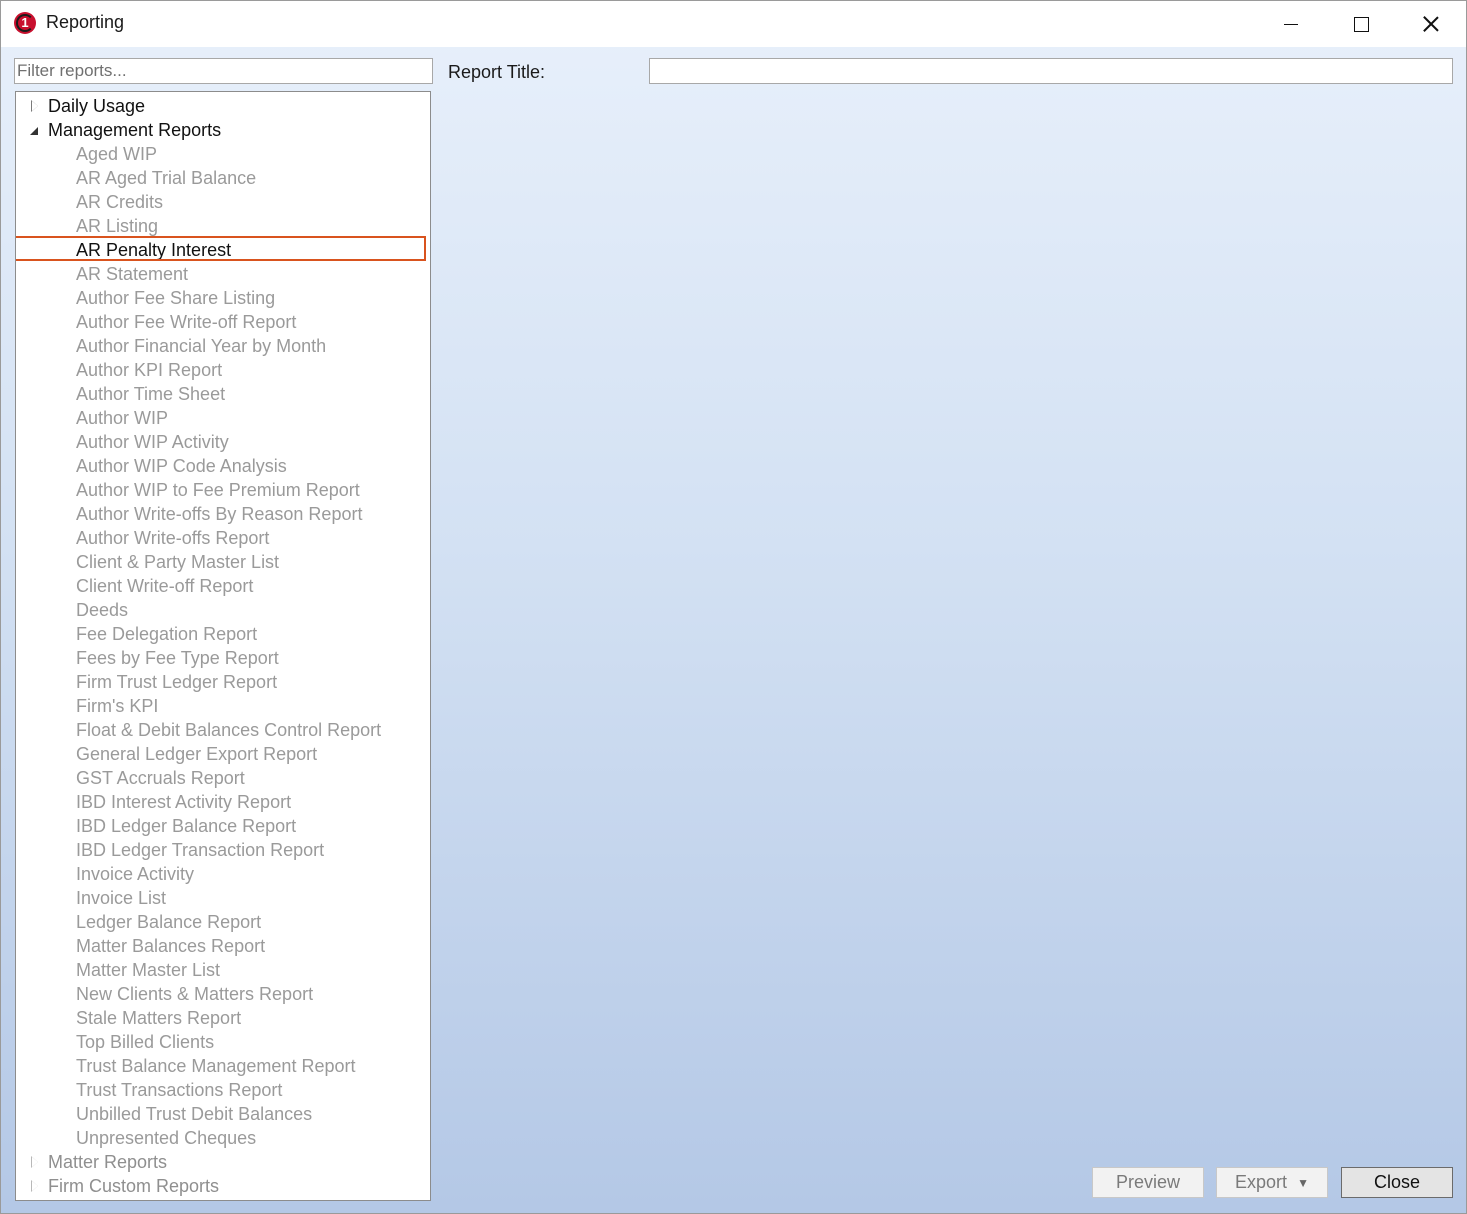  Describe the element at coordinates (135, 874) in the screenshot. I see `tree-item: Invoice Activity` at that location.